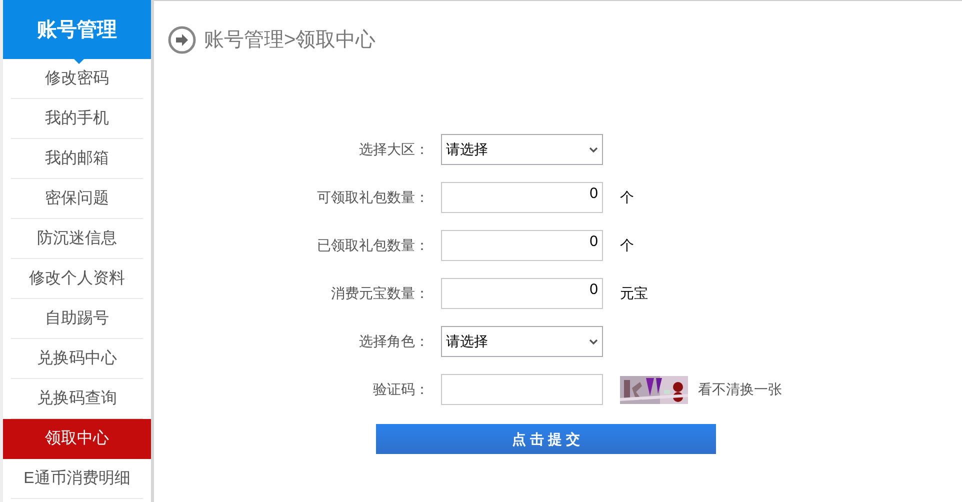 This screenshot has width=962, height=502. Describe the element at coordinates (401, 389) in the screenshot. I see `field-label: 验证码：` at that location.